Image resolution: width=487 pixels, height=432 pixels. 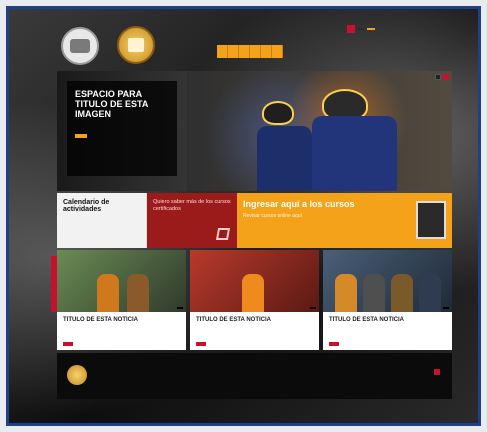 I want to click on hero-title: ESPACIO PARA TITULO DE ESTA IMAGEN, so click(x=111, y=104).